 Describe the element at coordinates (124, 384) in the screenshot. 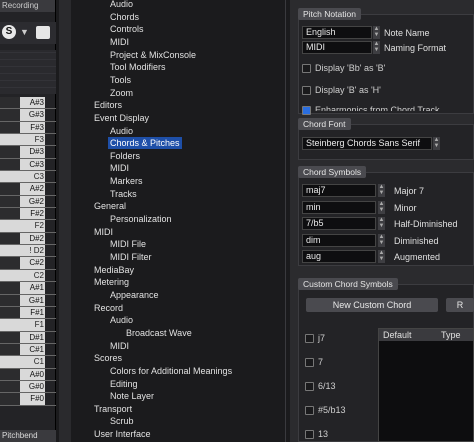

I see `tree-item: Editing` at that location.